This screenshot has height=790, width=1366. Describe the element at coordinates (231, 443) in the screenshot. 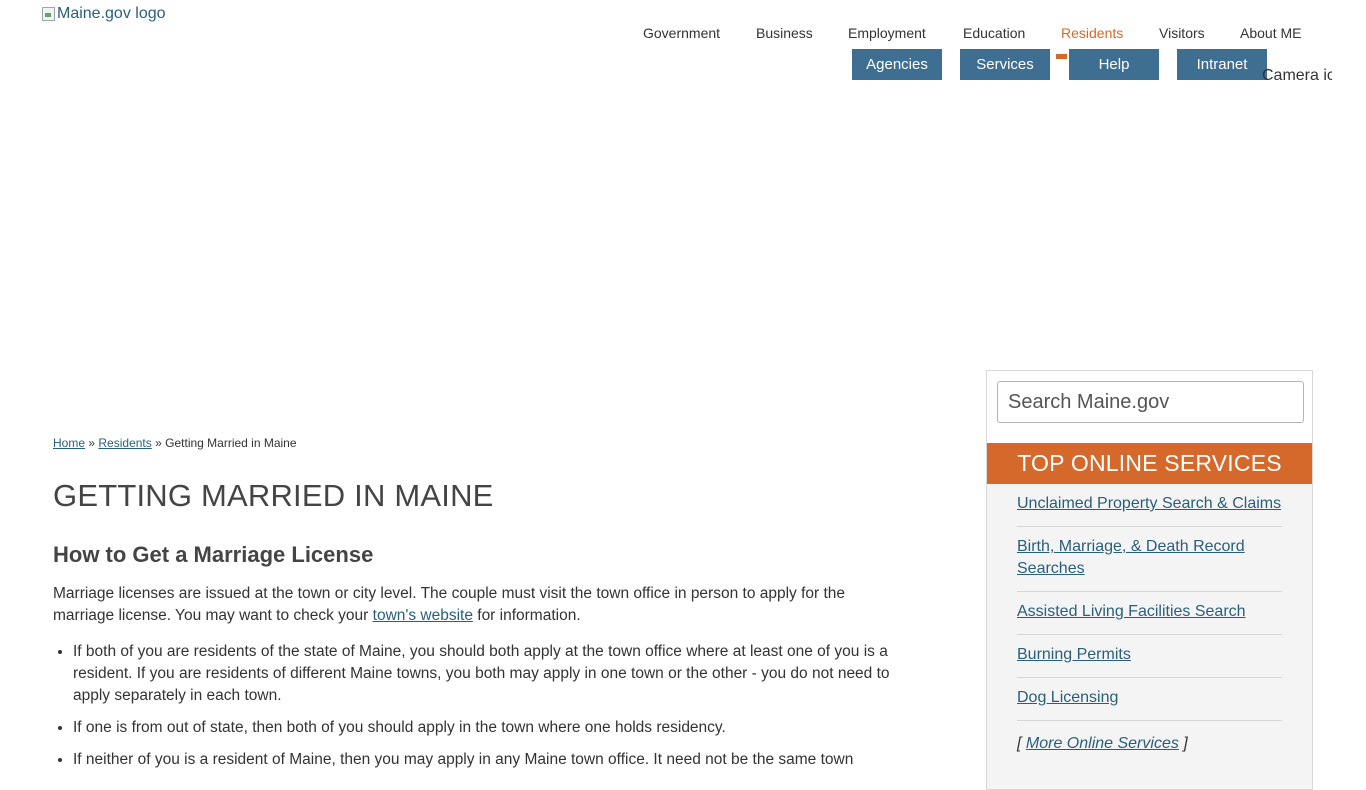

I see `breadcrumb-current: Getting Married in Maine` at that location.